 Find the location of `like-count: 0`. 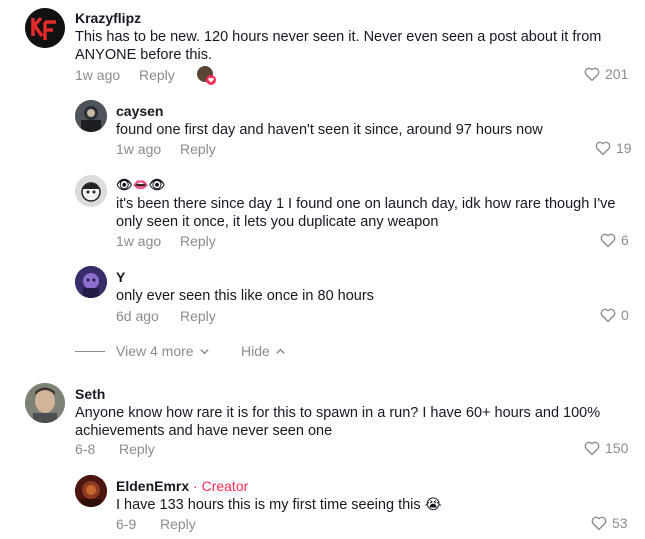

like-count: 0 is located at coordinates (625, 315).